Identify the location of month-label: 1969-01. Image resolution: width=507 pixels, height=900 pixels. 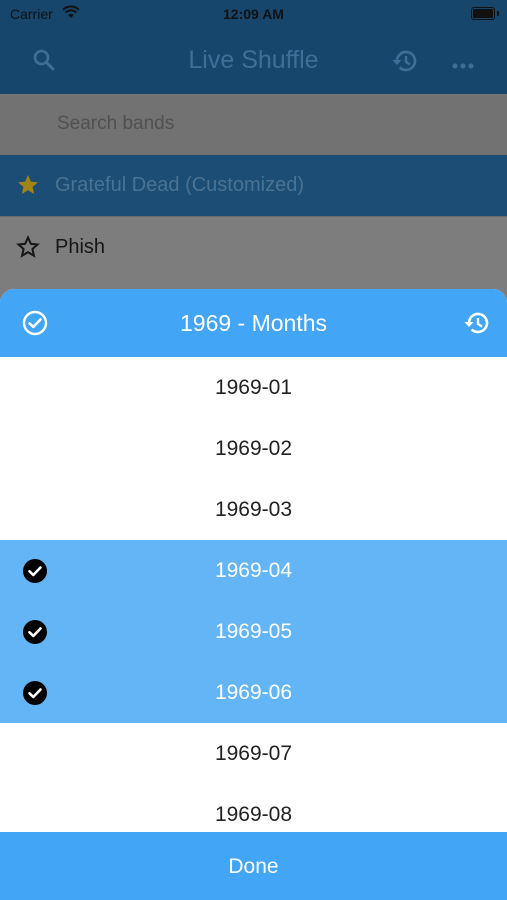
(253, 387).